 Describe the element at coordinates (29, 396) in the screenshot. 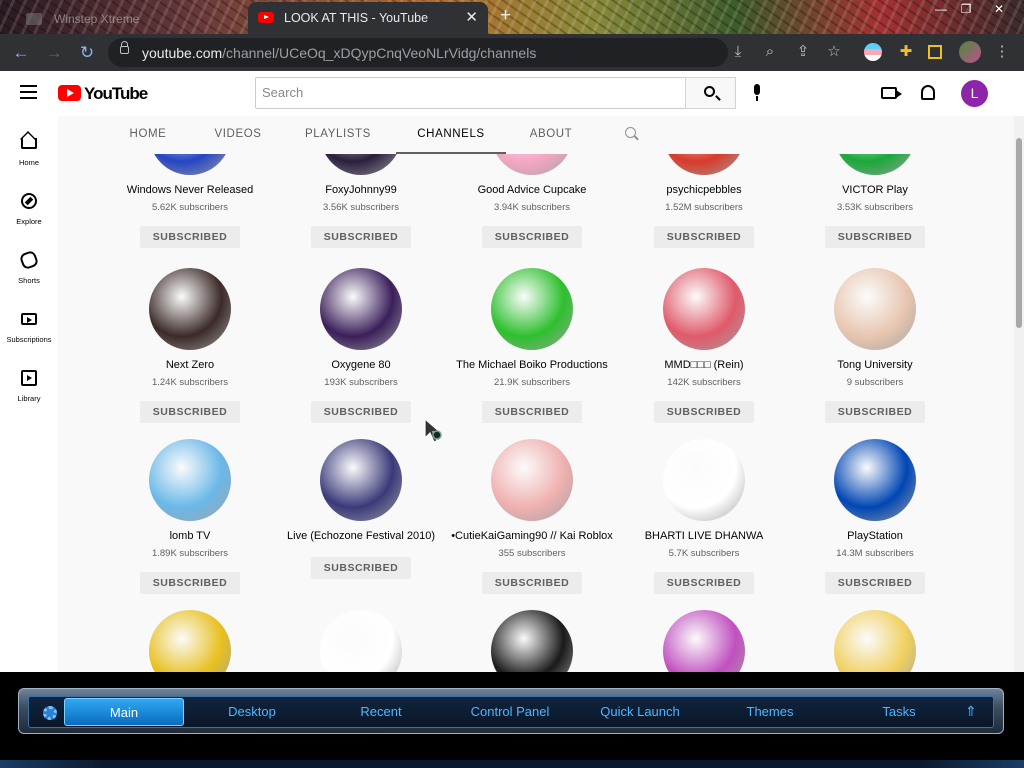

I see `nav-item-library: Library` at that location.